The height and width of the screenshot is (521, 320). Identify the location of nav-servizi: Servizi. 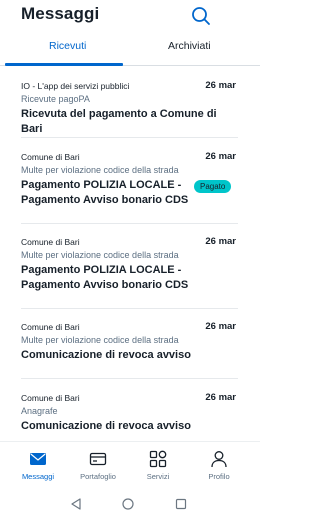
(158, 465).